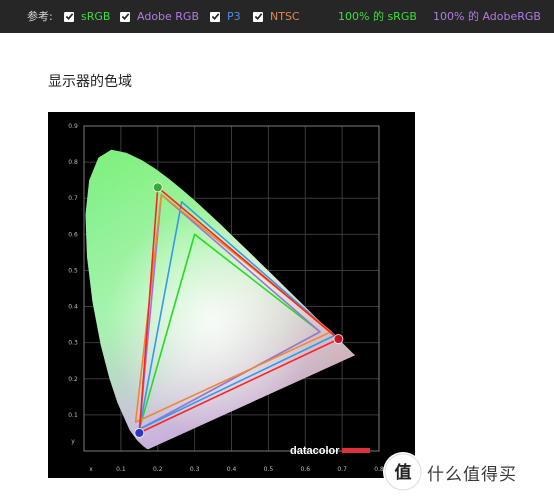  I want to click on y-tick-label: 0.6, so click(73, 234).